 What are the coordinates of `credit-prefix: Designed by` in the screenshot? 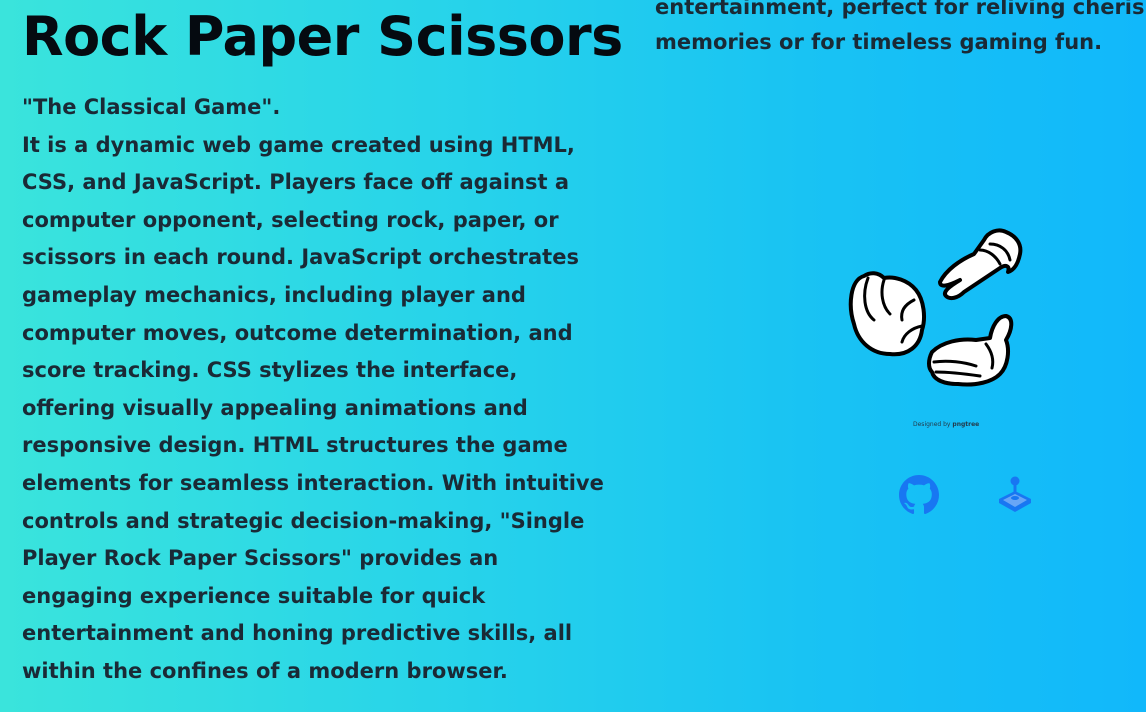 It's located at (932, 424).